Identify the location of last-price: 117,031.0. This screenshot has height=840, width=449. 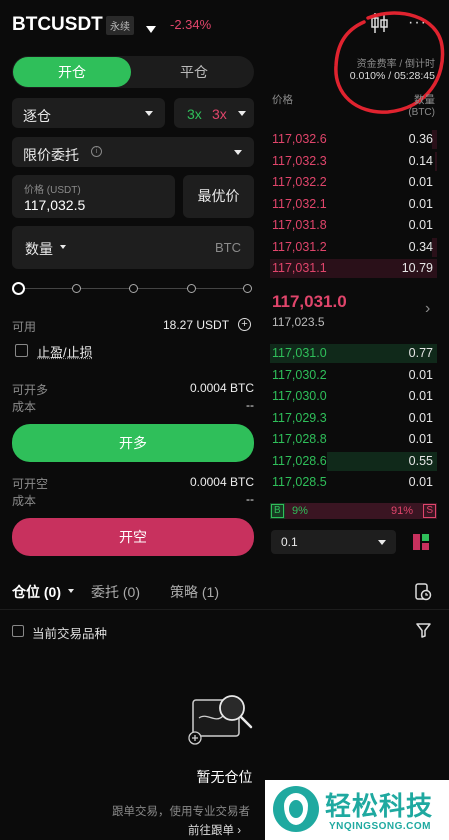
(309, 302).